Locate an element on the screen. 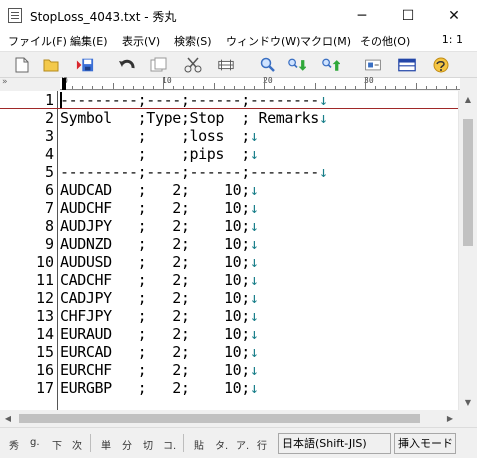 The image size is (477, 458). line-text: EURCAD ; 2; 10;↓ is located at coordinates (159, 352).